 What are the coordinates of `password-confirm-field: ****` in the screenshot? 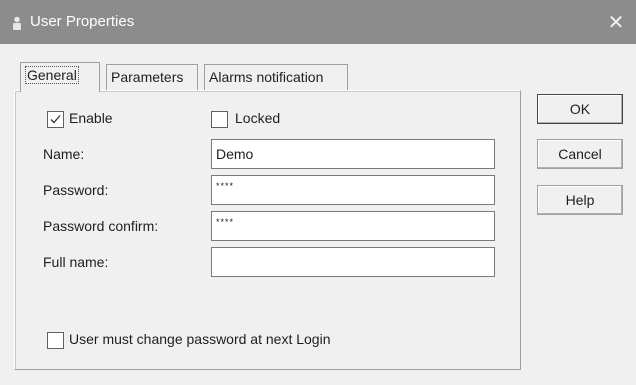 It's located at (353, 226).